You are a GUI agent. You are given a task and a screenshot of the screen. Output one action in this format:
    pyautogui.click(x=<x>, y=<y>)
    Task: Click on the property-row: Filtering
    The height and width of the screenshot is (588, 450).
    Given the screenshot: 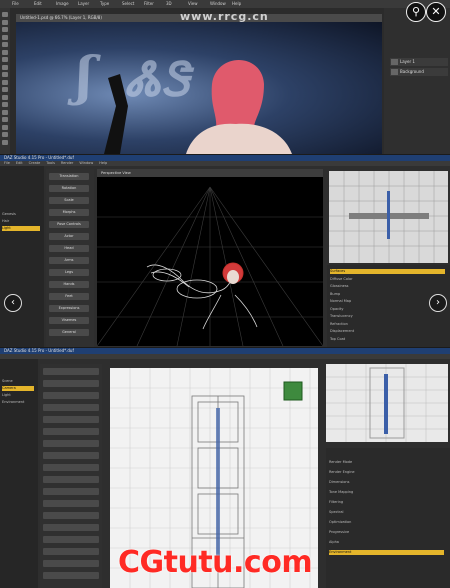 What is the action you would take?
    pyautogui.click(x=386, y=502)
    